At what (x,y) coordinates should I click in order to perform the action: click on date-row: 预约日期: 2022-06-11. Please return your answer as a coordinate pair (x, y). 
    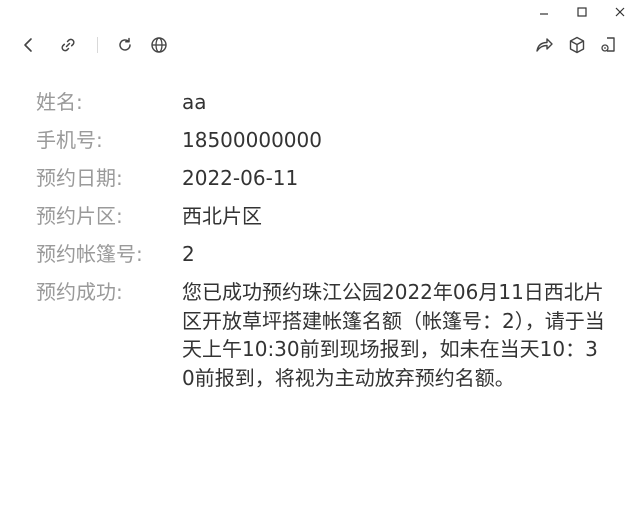
    Looking at the image, I should click on (321, 178).